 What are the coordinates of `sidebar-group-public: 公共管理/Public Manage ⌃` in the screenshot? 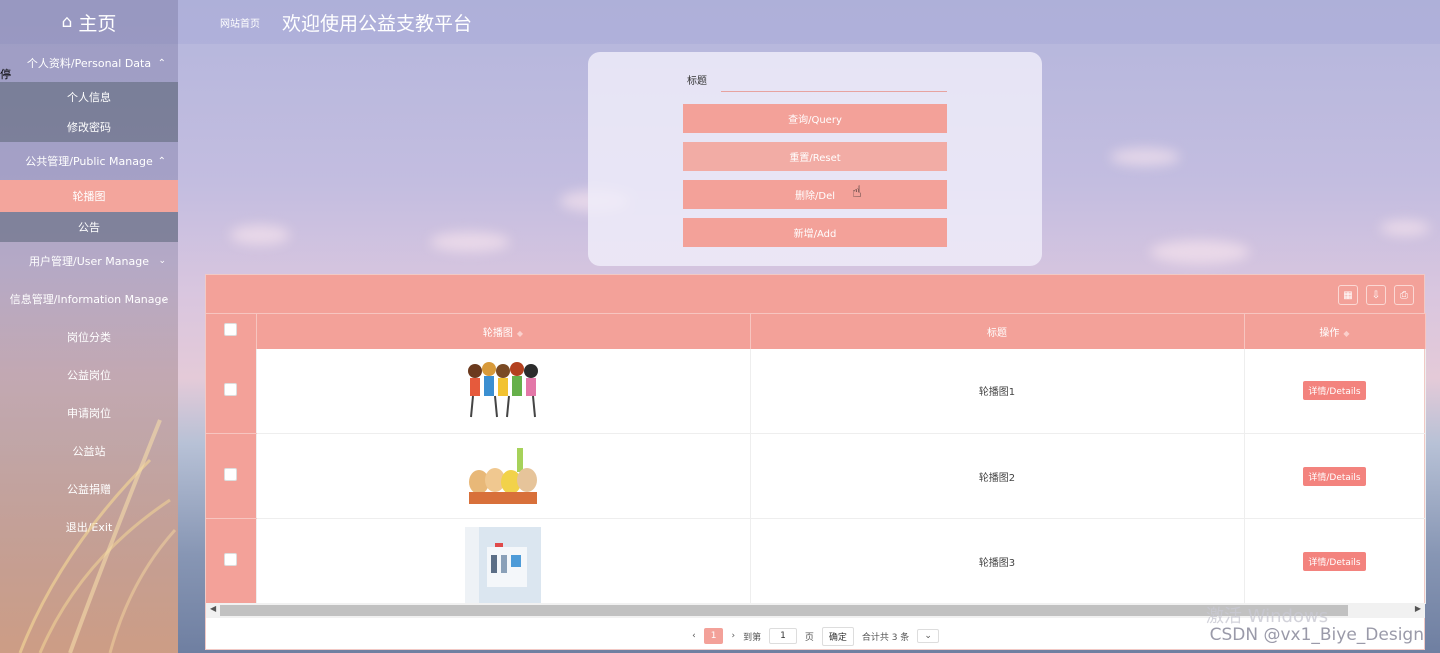 It's located at (89, 161).